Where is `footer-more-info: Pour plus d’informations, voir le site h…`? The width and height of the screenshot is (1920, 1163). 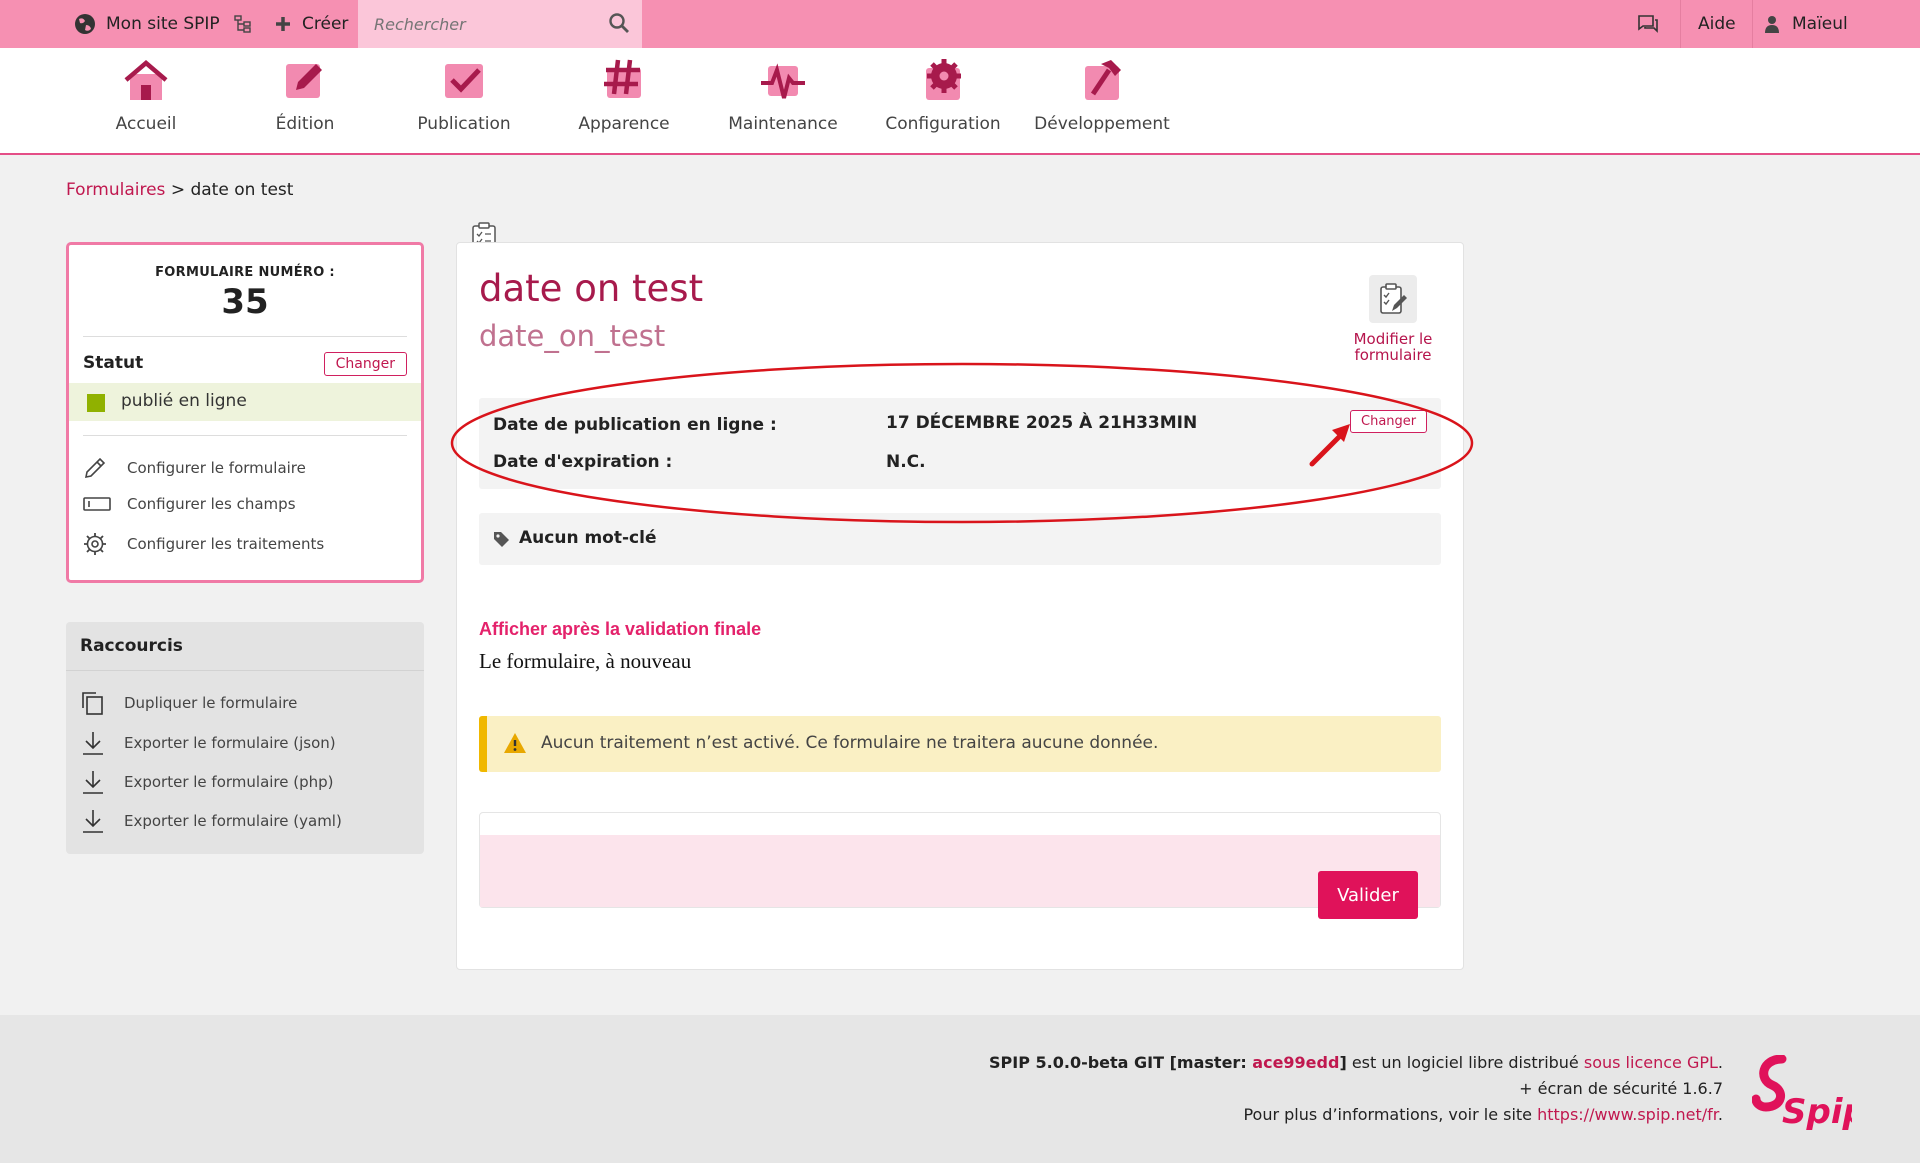 footer-more-info: Pour plus d’informations, voir le site h… is located at coordinates (1483, 1114).